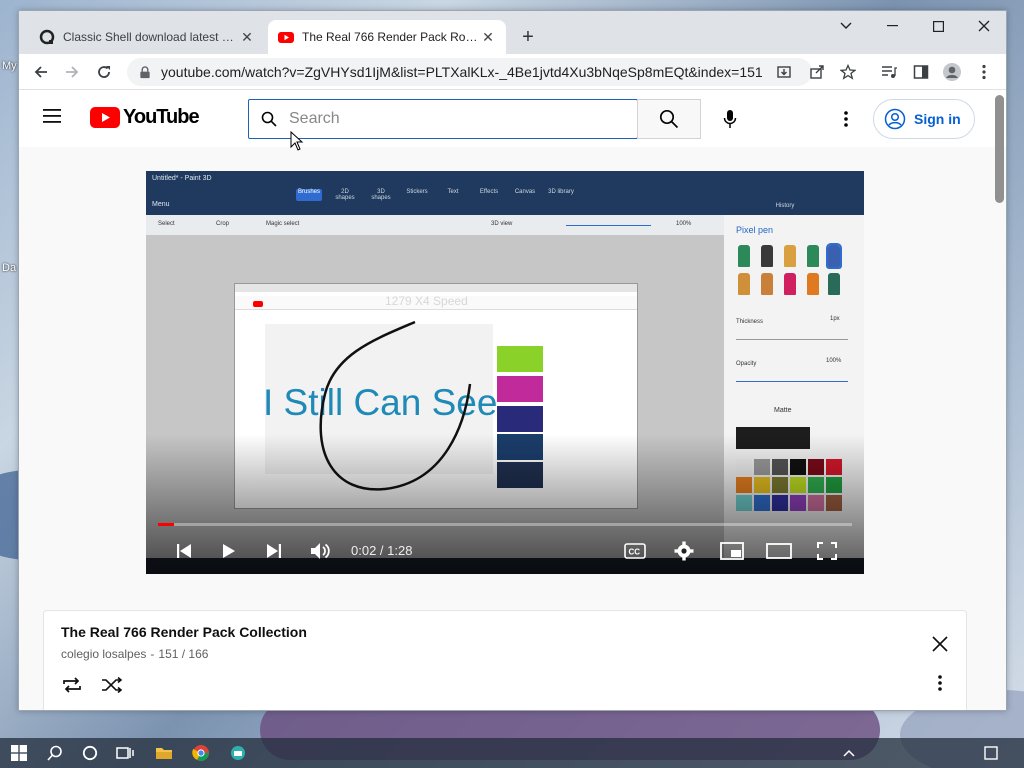 Image resolution: width=1024 pixels, height=768 pixels. Describe the element at coordinates (991, 753) in the screenshot. I see `notification-center-icon` at that location.